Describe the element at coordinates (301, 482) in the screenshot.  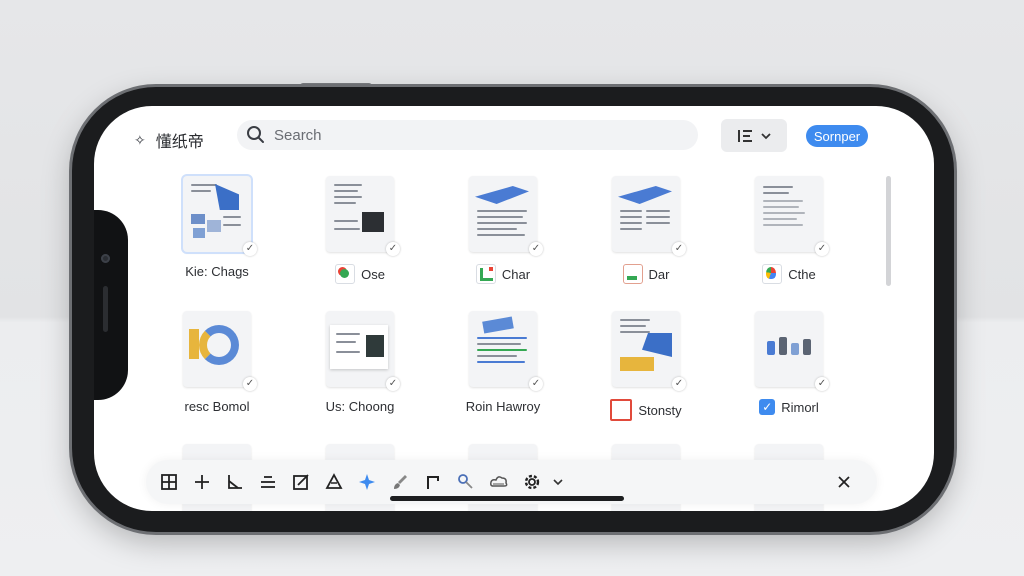
I see `edit-icon` at that location.